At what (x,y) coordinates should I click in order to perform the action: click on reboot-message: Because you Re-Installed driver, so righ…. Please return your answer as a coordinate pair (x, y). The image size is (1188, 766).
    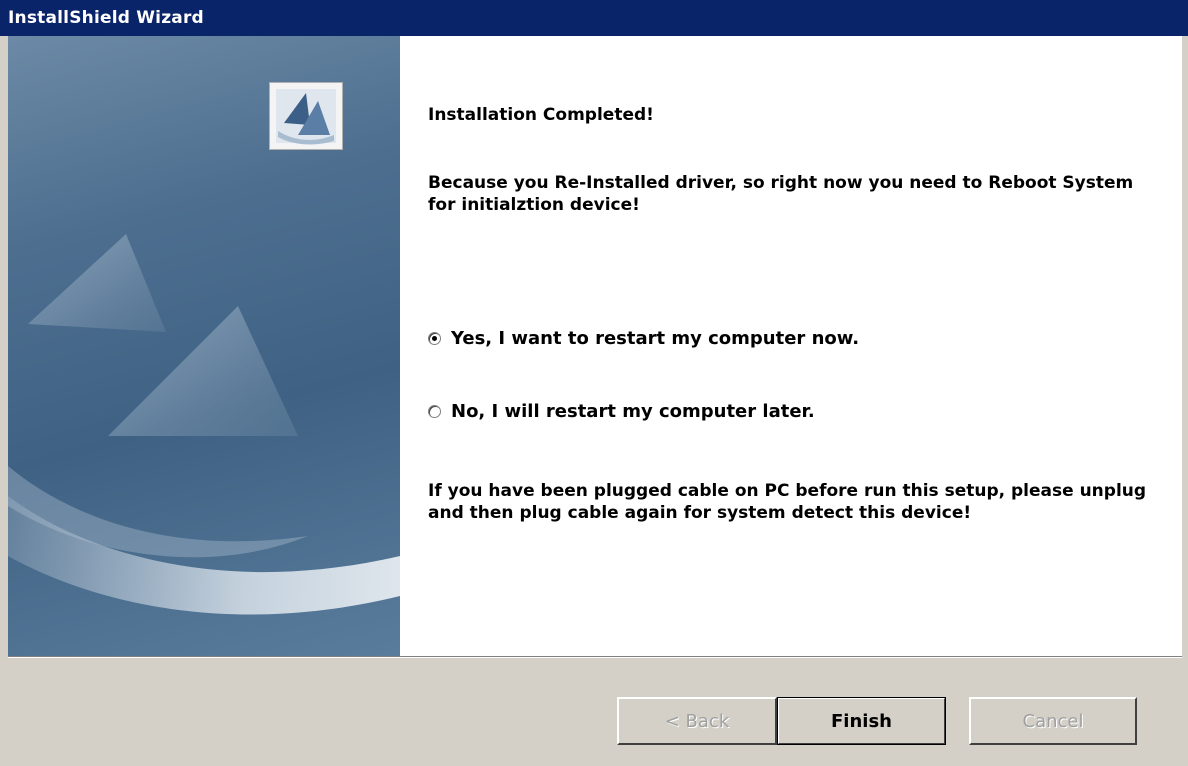
    Looking at the image, I should click on (781, 194).